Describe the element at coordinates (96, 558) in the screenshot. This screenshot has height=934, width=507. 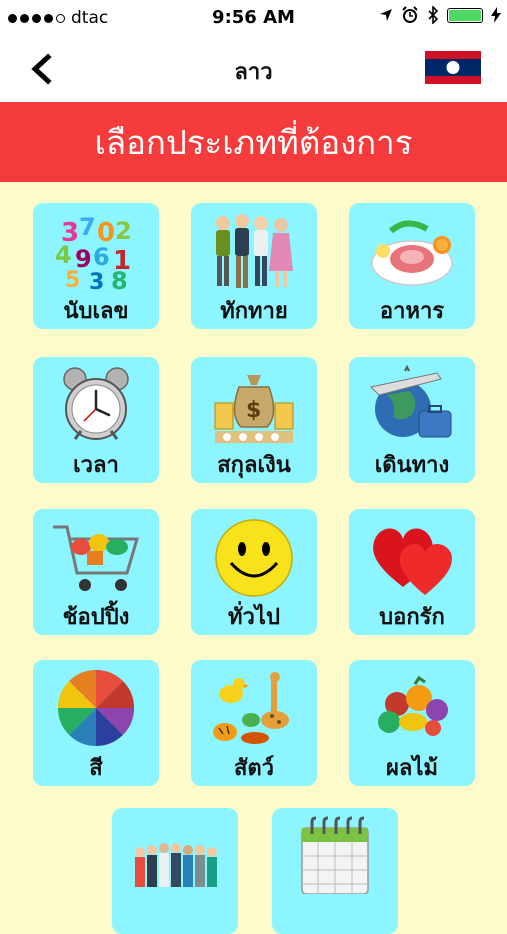
I see `shopping-cart-icon` at that location.